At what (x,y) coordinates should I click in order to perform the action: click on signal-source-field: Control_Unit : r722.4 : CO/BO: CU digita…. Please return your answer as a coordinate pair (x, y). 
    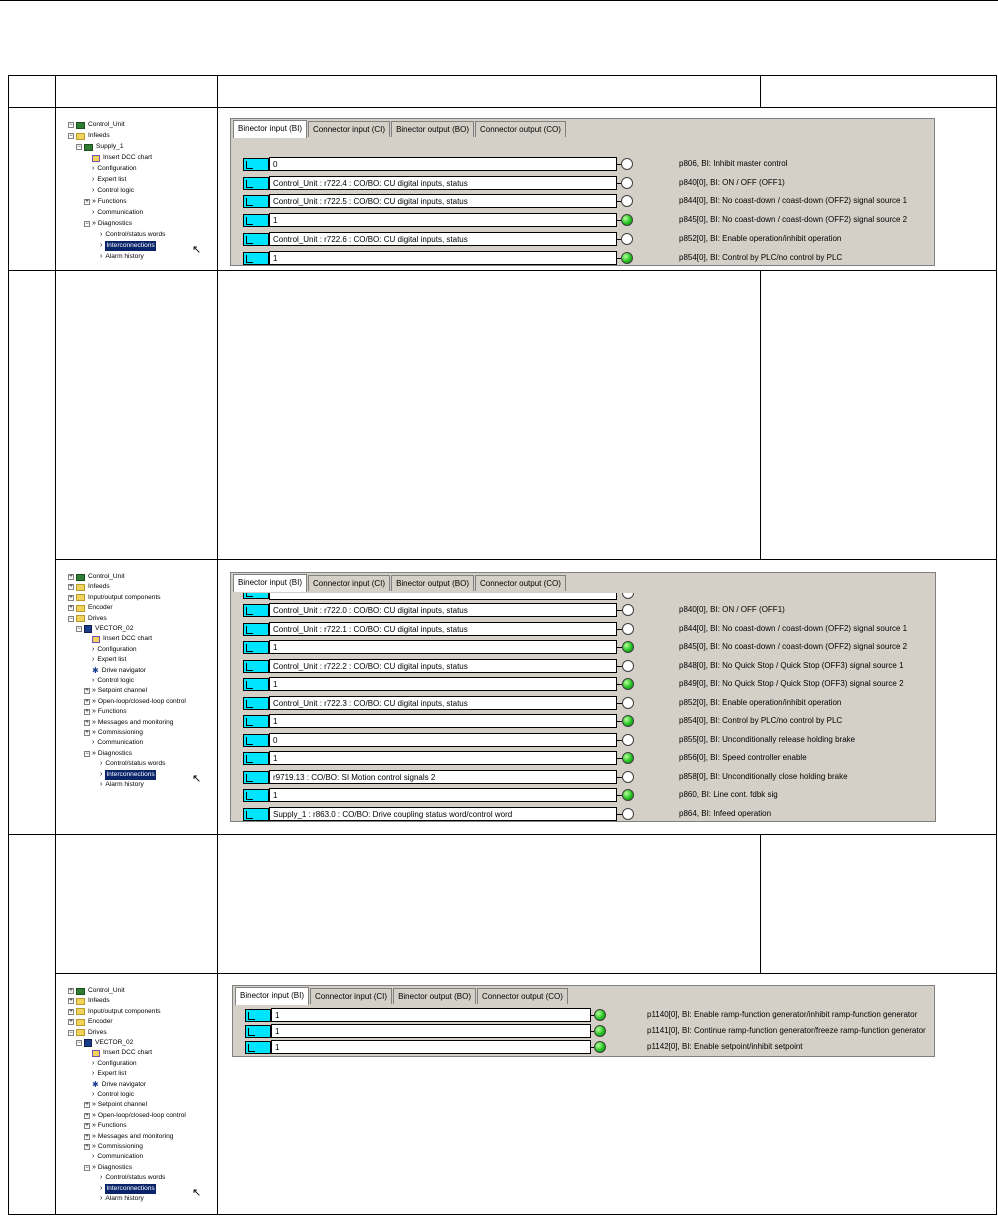
    Looking at the image, I should click on (443, 182).